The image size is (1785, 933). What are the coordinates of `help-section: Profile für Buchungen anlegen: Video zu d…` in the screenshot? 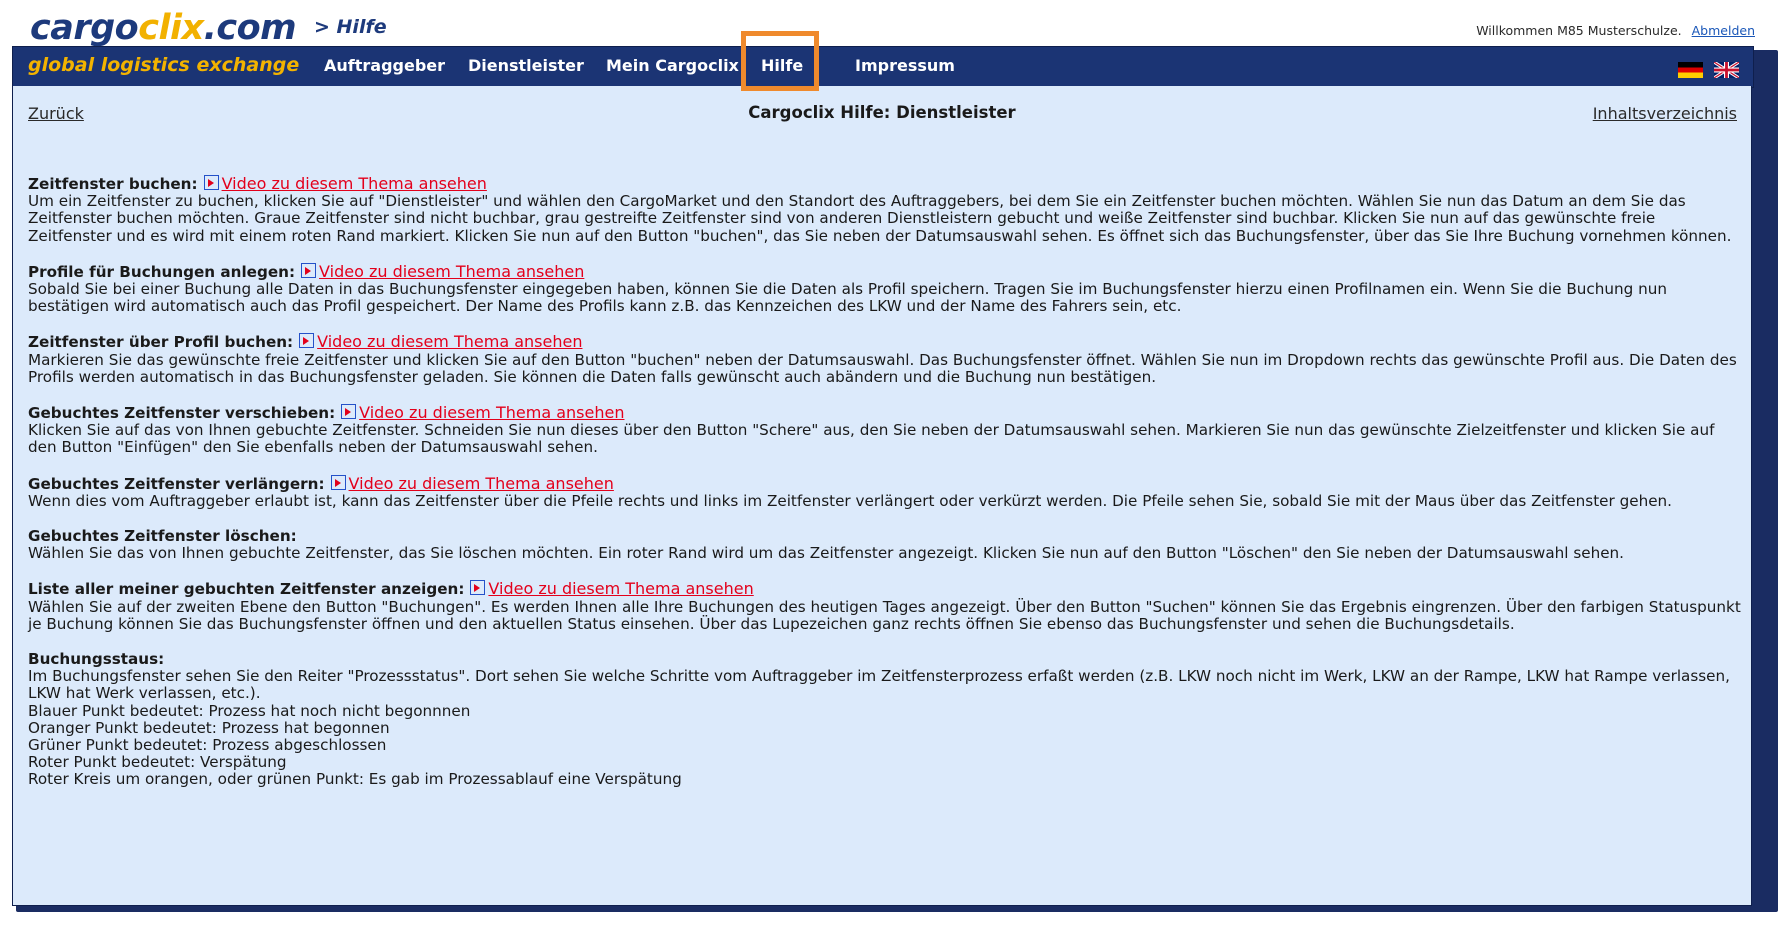 It's located at (885, 289).